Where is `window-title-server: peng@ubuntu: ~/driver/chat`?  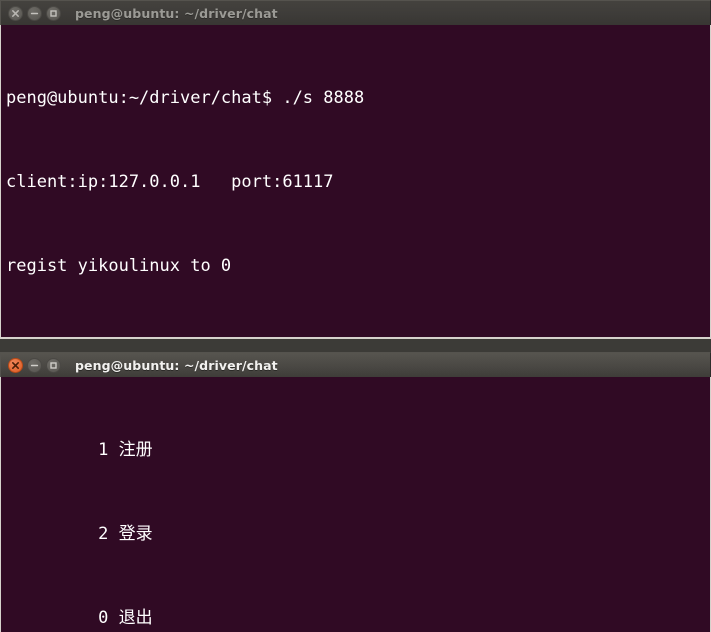
window-title-server: peng@ubuntu: ~/driver/chat is located at coordinates (176, 13).